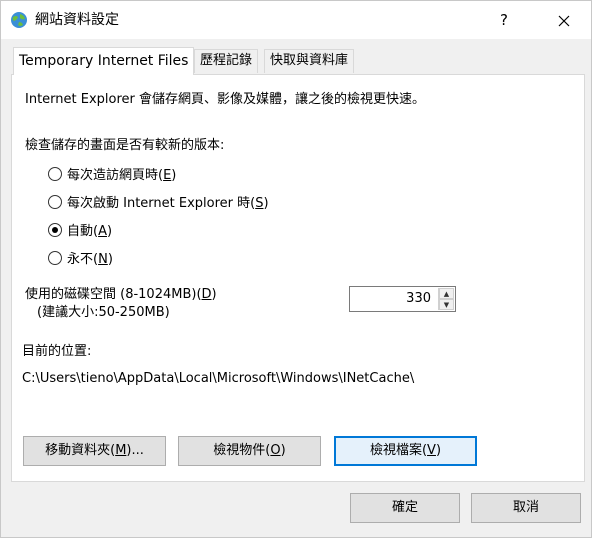 The height and width of the screenshot is (538, 592). What do you see at coordinates (104, 61) in the screenshot?
I see `tab-temporary-internet-files: Temporary Internet Files` at bounding box center [104, 61].